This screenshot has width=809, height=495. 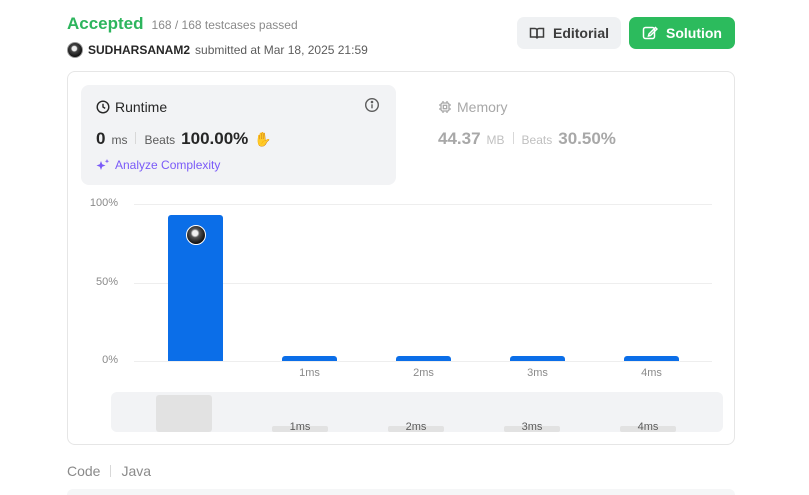 I want to click on memory-title: Memory, so click(x=482, y=107).